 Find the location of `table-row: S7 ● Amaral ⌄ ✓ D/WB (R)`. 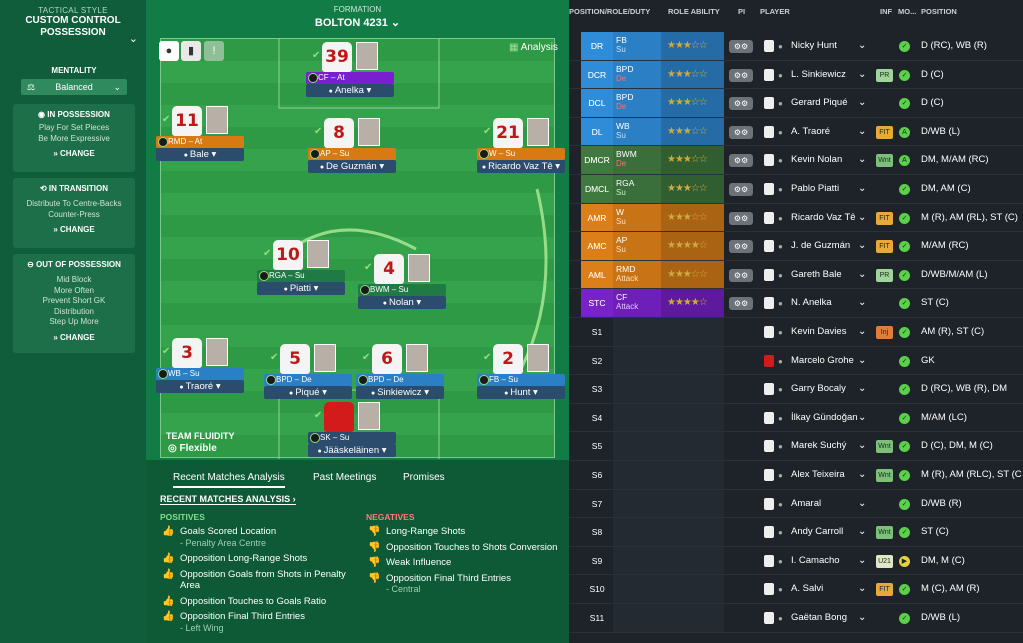

table-row: S7 ● Amaral ⌄ ✓ D/WB (R) is located at coordinates (796, 504).